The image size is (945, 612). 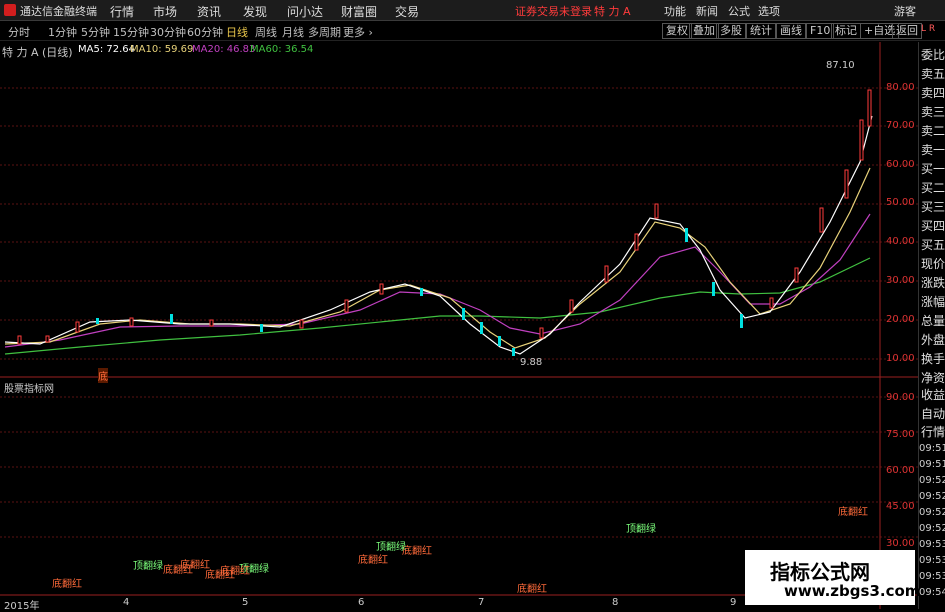 I want to click on side-item: 买五, so click(x=933, y=245).